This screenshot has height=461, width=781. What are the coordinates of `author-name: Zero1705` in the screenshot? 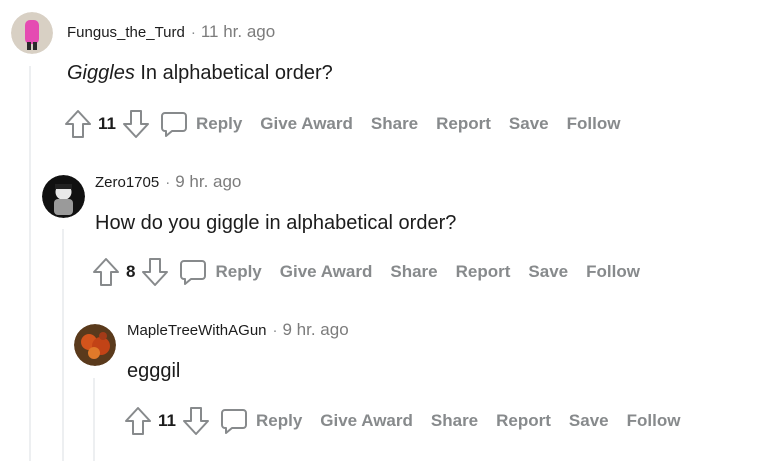 It's located at (127, 182).